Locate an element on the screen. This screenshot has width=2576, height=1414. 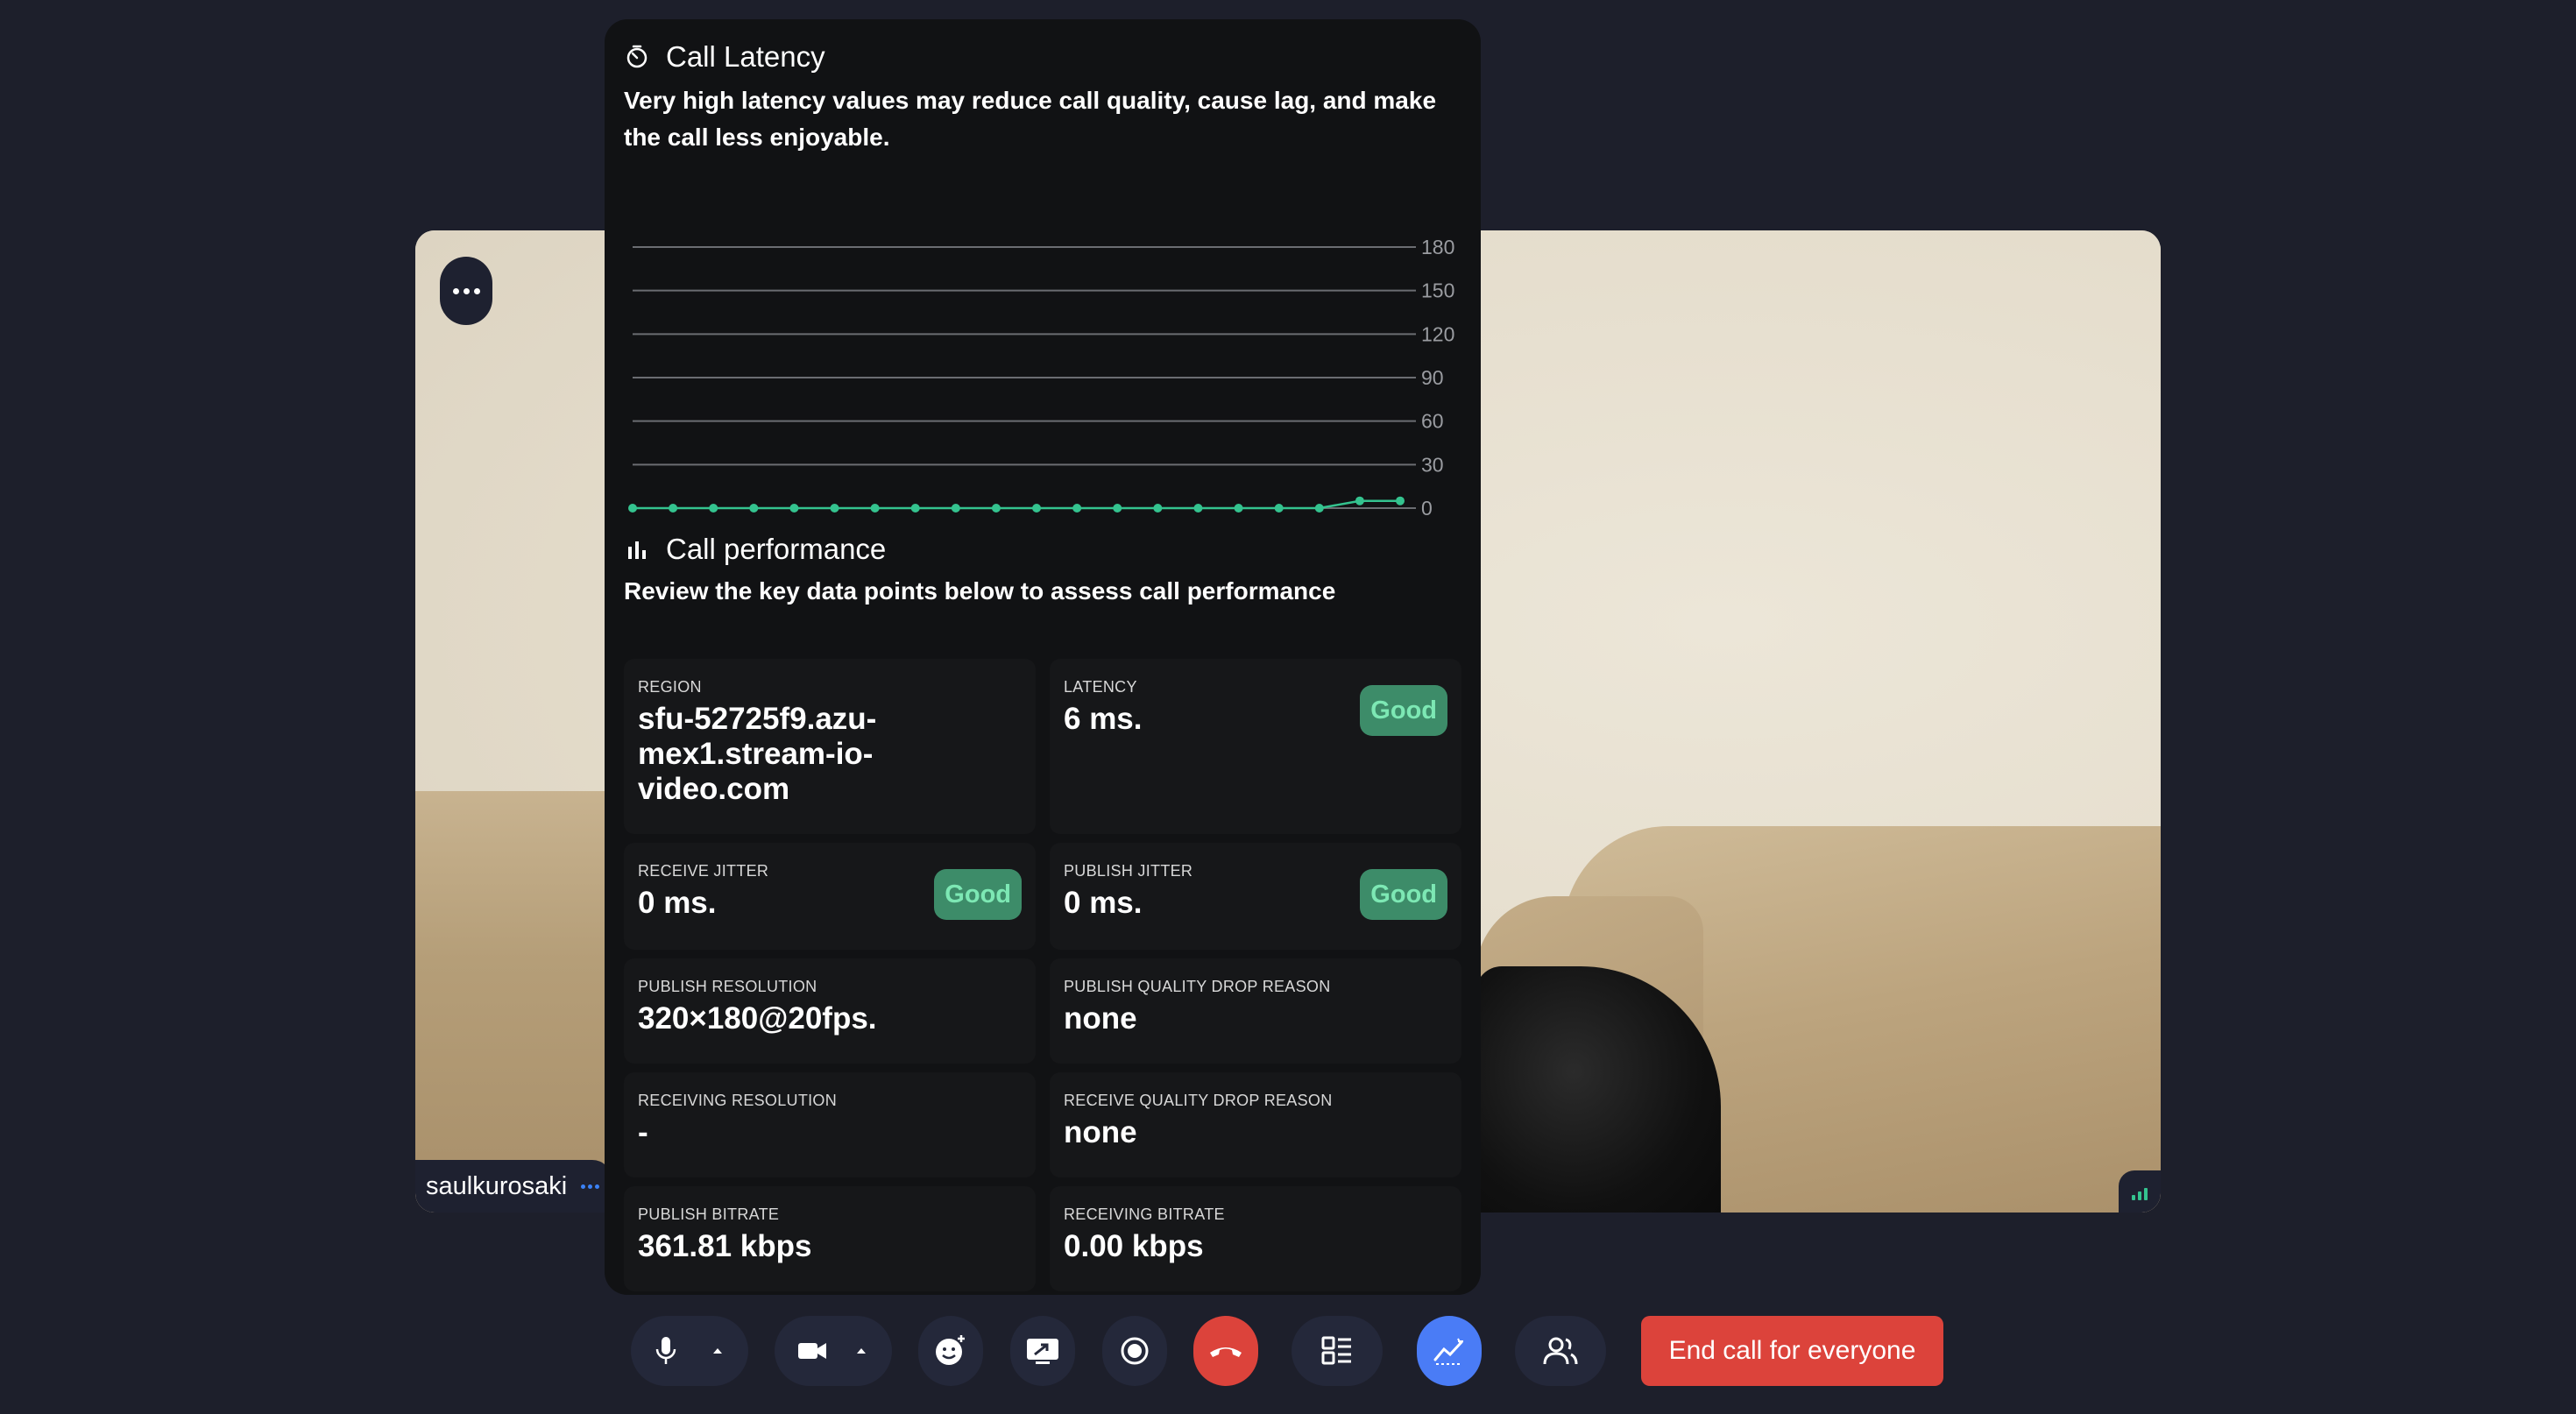
reaction-button is located at coordinates (950, 1351).